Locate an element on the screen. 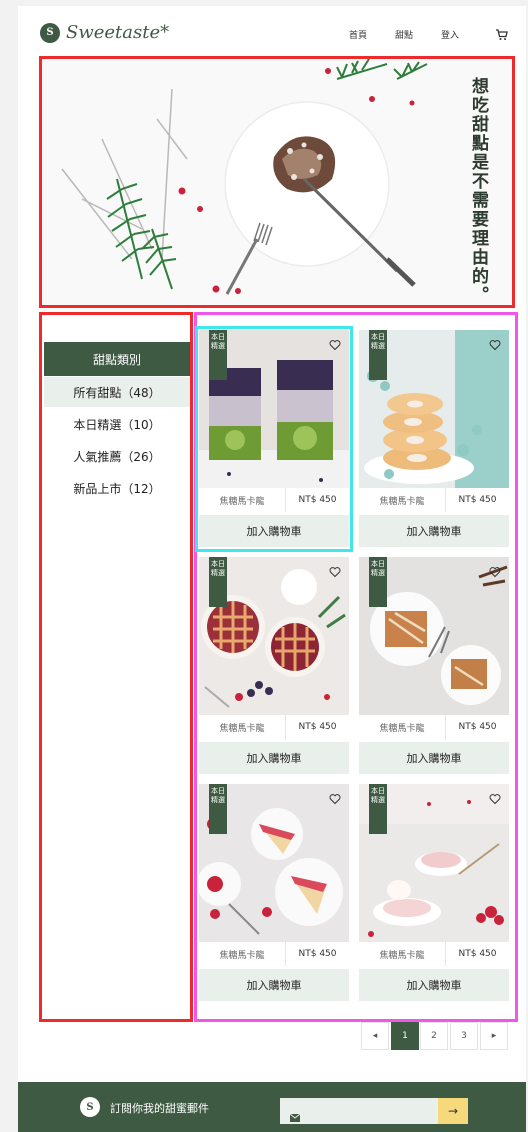  subscribe-text: 訂閱你我的甜蜜郵件 is located at coordinates (159, 1108).